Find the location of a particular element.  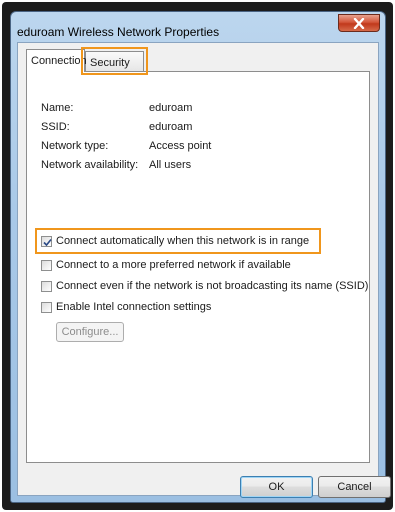

check-icon is located at coordinates (47, 242).